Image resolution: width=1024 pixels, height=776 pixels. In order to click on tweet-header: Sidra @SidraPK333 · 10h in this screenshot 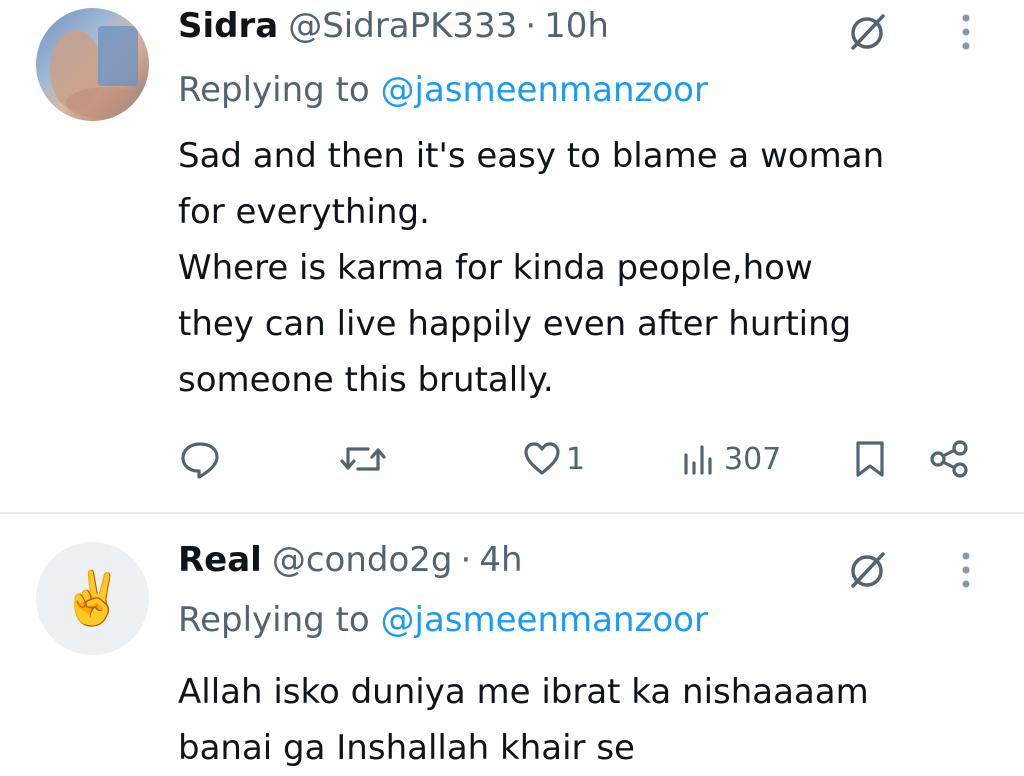, I will do `click(393, 26)`.